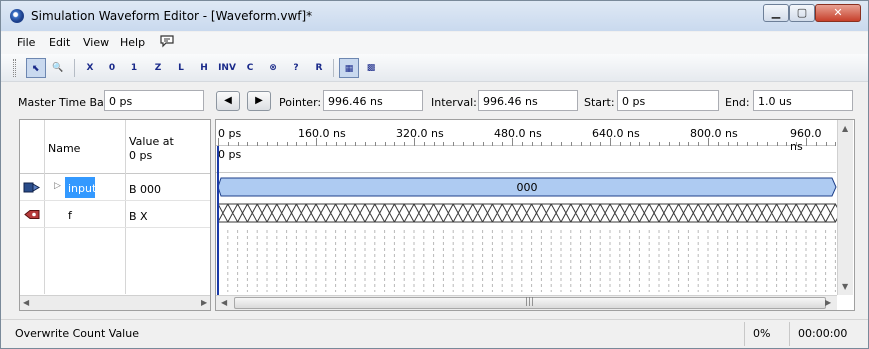  What do you see at coordinates (134, 68) in the screenshot?
I see `force-high-icon: 1` at bounding box center [134, 68].